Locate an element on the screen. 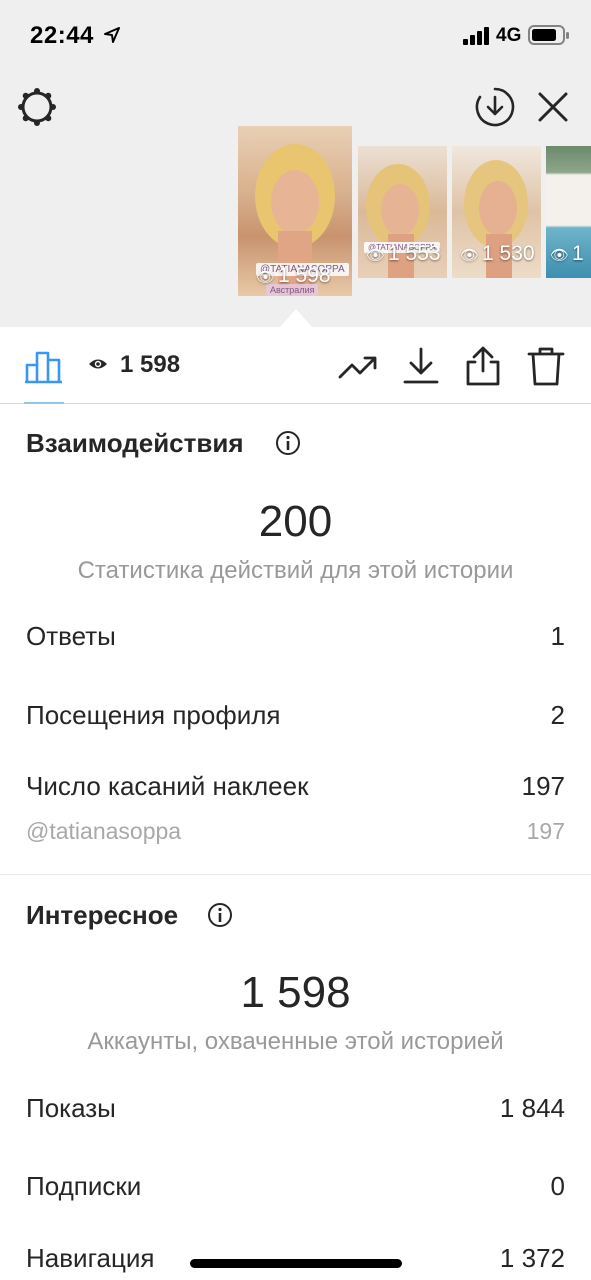 Image resolution: width=591 pixels, height=1280 pixels. cellular-signal-icon is located at coordinates (476, 36).